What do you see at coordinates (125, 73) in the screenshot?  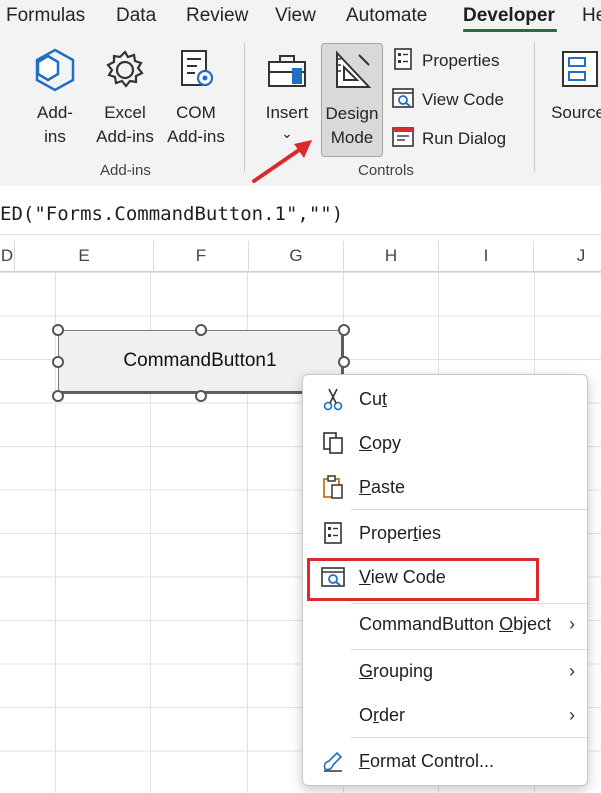 I see `gear-icon` at bounding box center [125, 73].